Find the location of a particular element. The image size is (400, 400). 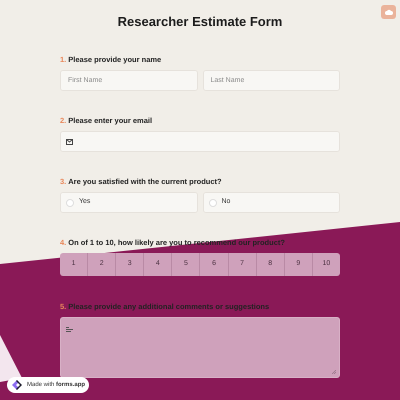

background-shape is located at coordinates (11, 358).